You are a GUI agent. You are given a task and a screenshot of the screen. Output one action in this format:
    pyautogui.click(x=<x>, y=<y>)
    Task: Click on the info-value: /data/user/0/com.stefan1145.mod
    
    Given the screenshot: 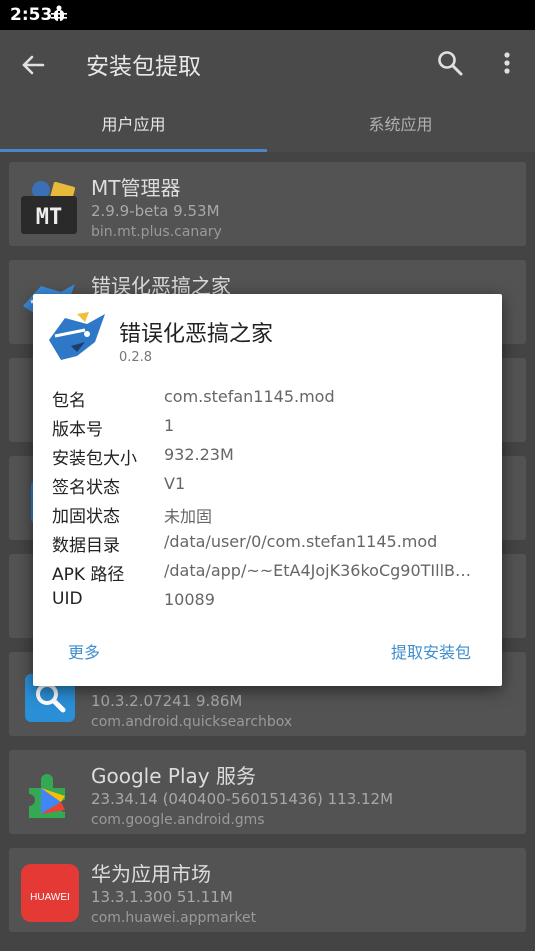 What is the action you would take?
    pyautogui.click(x=300, y=541)
    